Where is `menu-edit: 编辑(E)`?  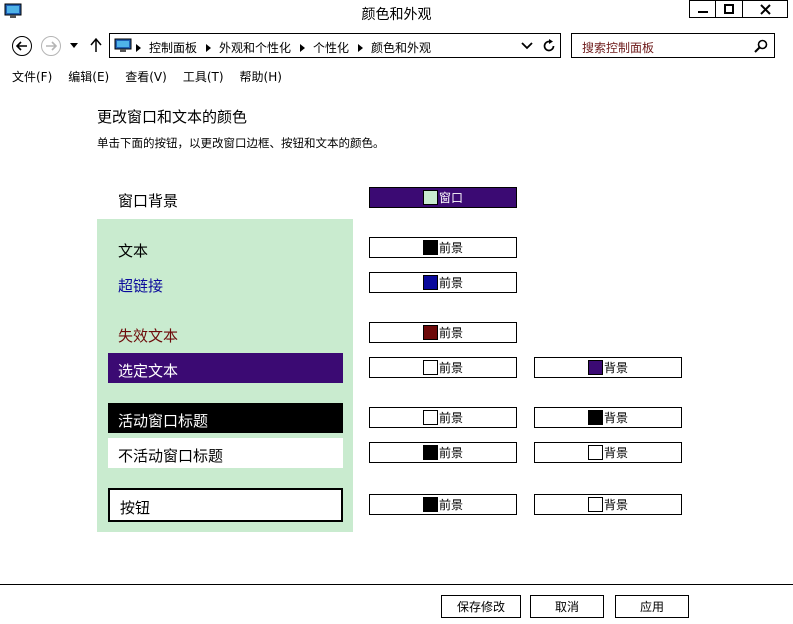 menu-edit: 编辑(E) is located at coordinates (88, 76).